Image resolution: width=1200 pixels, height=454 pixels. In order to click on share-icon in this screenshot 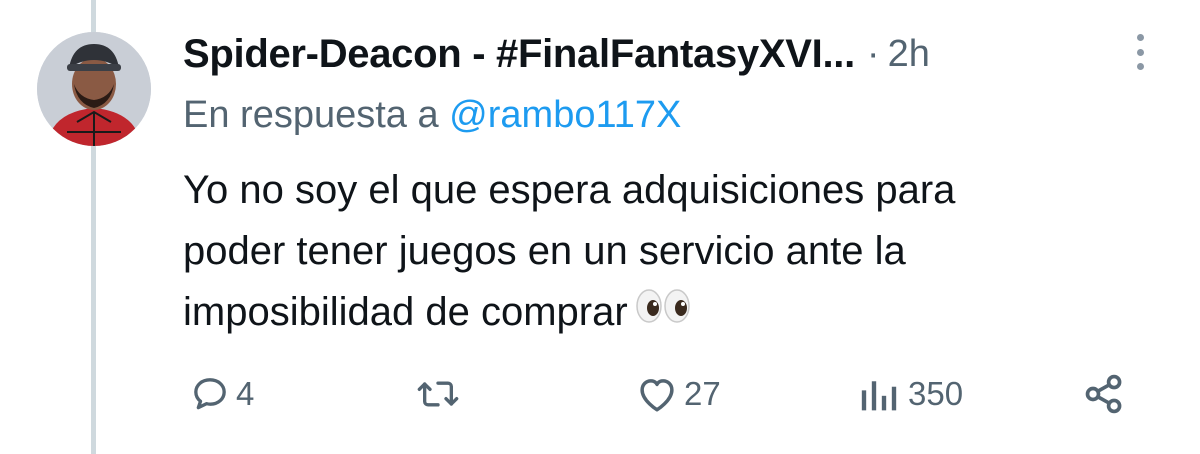, I will do `click(1104, 394)`.